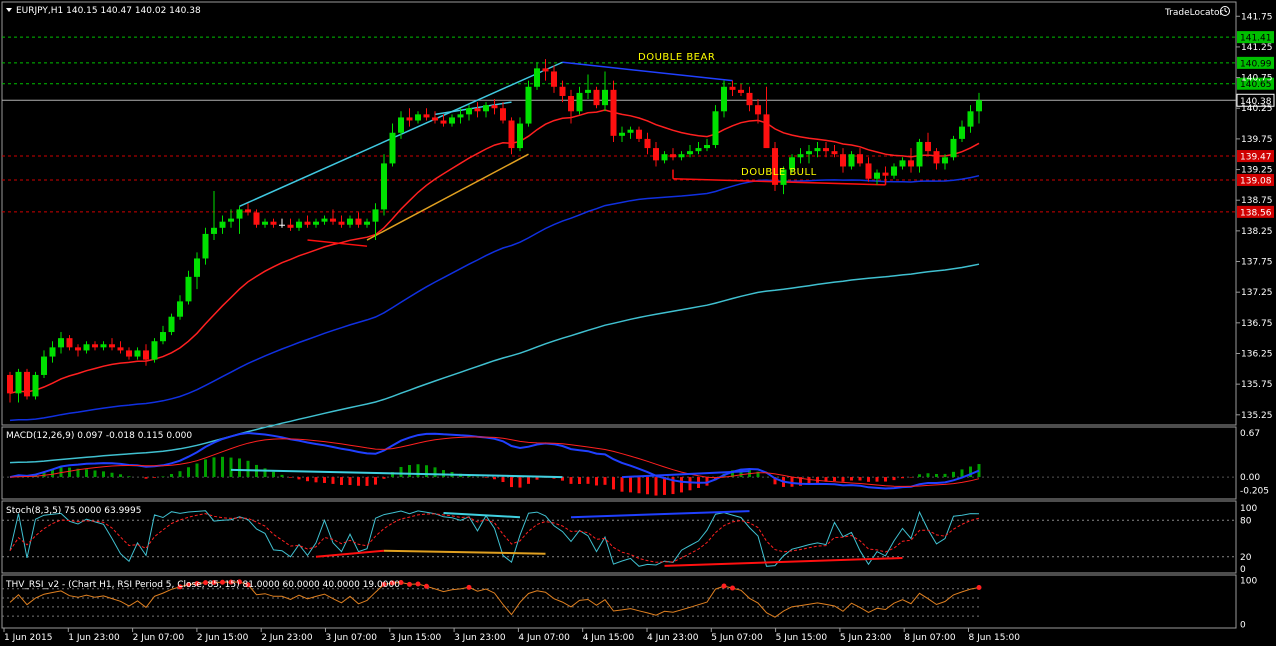 The width and height of the screenshot is (1276, 646). What do you see at coordinates (416, 638) in the screenshot?
I see `x-tick-label: 3 Jun 15:00` at bounding box center [416, 638].